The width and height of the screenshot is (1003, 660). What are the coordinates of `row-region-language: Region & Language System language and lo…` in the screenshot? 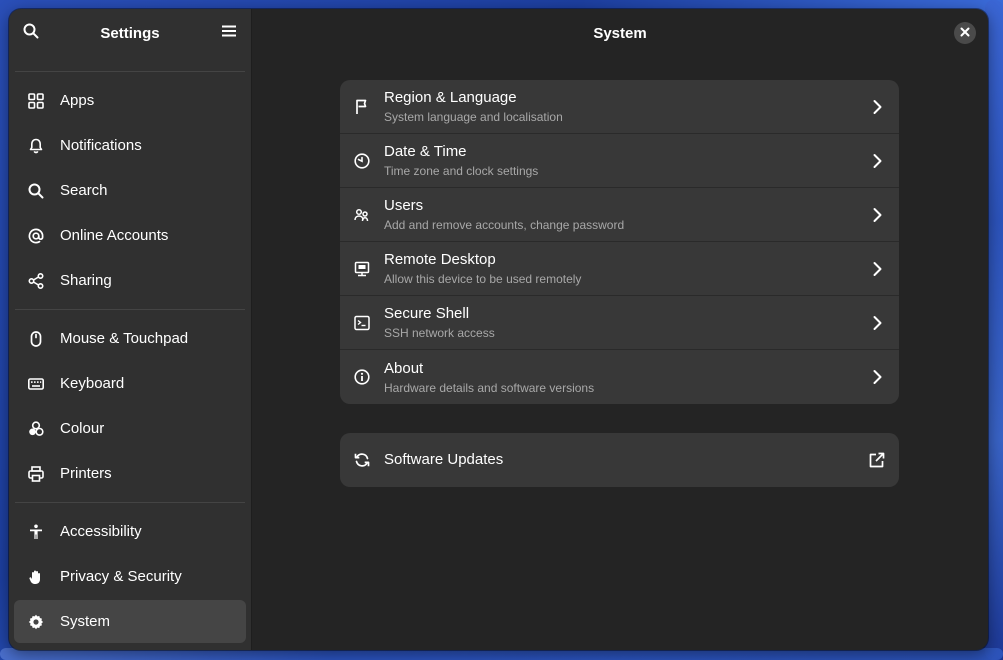 It's located at (619, 107).